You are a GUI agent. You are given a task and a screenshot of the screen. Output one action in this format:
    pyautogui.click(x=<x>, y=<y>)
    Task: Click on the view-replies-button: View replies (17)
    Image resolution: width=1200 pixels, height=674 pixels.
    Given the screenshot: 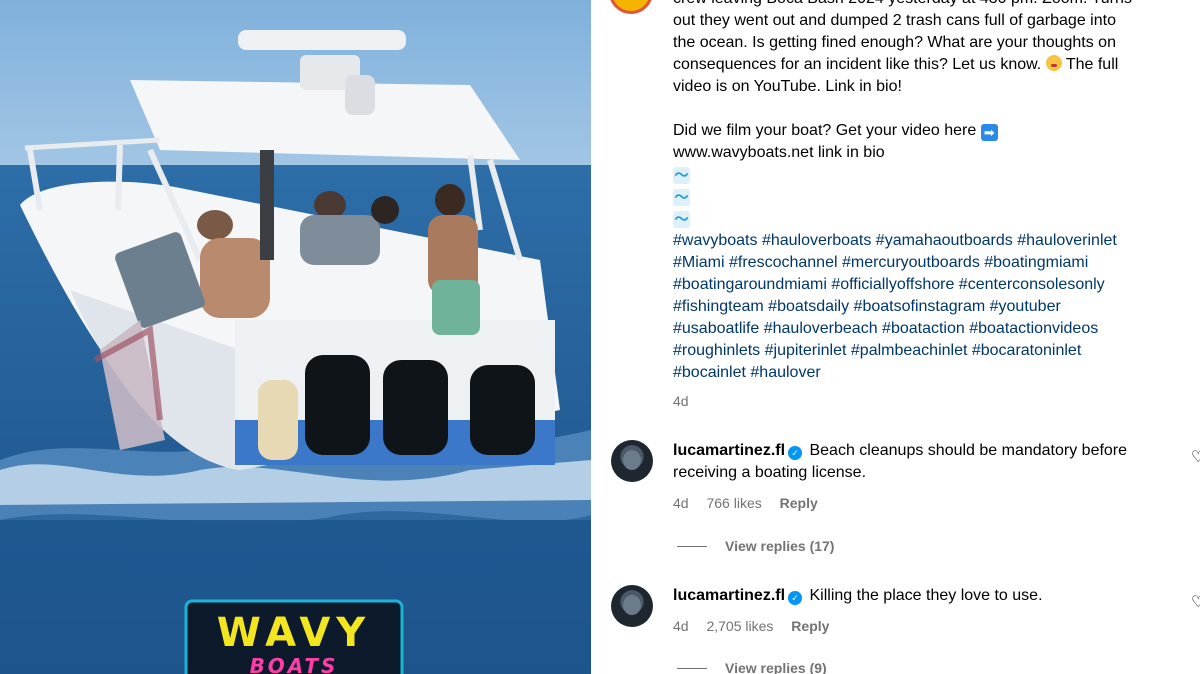 What is the action you would take?
    pyautogui.click(x=755, y=546)
    